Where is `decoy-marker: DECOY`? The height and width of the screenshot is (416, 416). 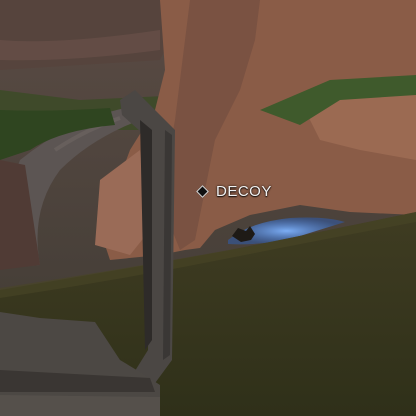
decoy-marker: DECOY is located at coordinates (234, 191).